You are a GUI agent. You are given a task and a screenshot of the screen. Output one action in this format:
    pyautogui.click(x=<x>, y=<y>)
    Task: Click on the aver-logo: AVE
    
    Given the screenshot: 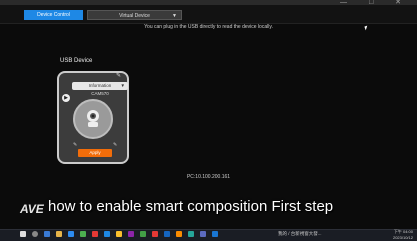 What is the action you would take?
    pyautogui.click(x=32, y=209)
    